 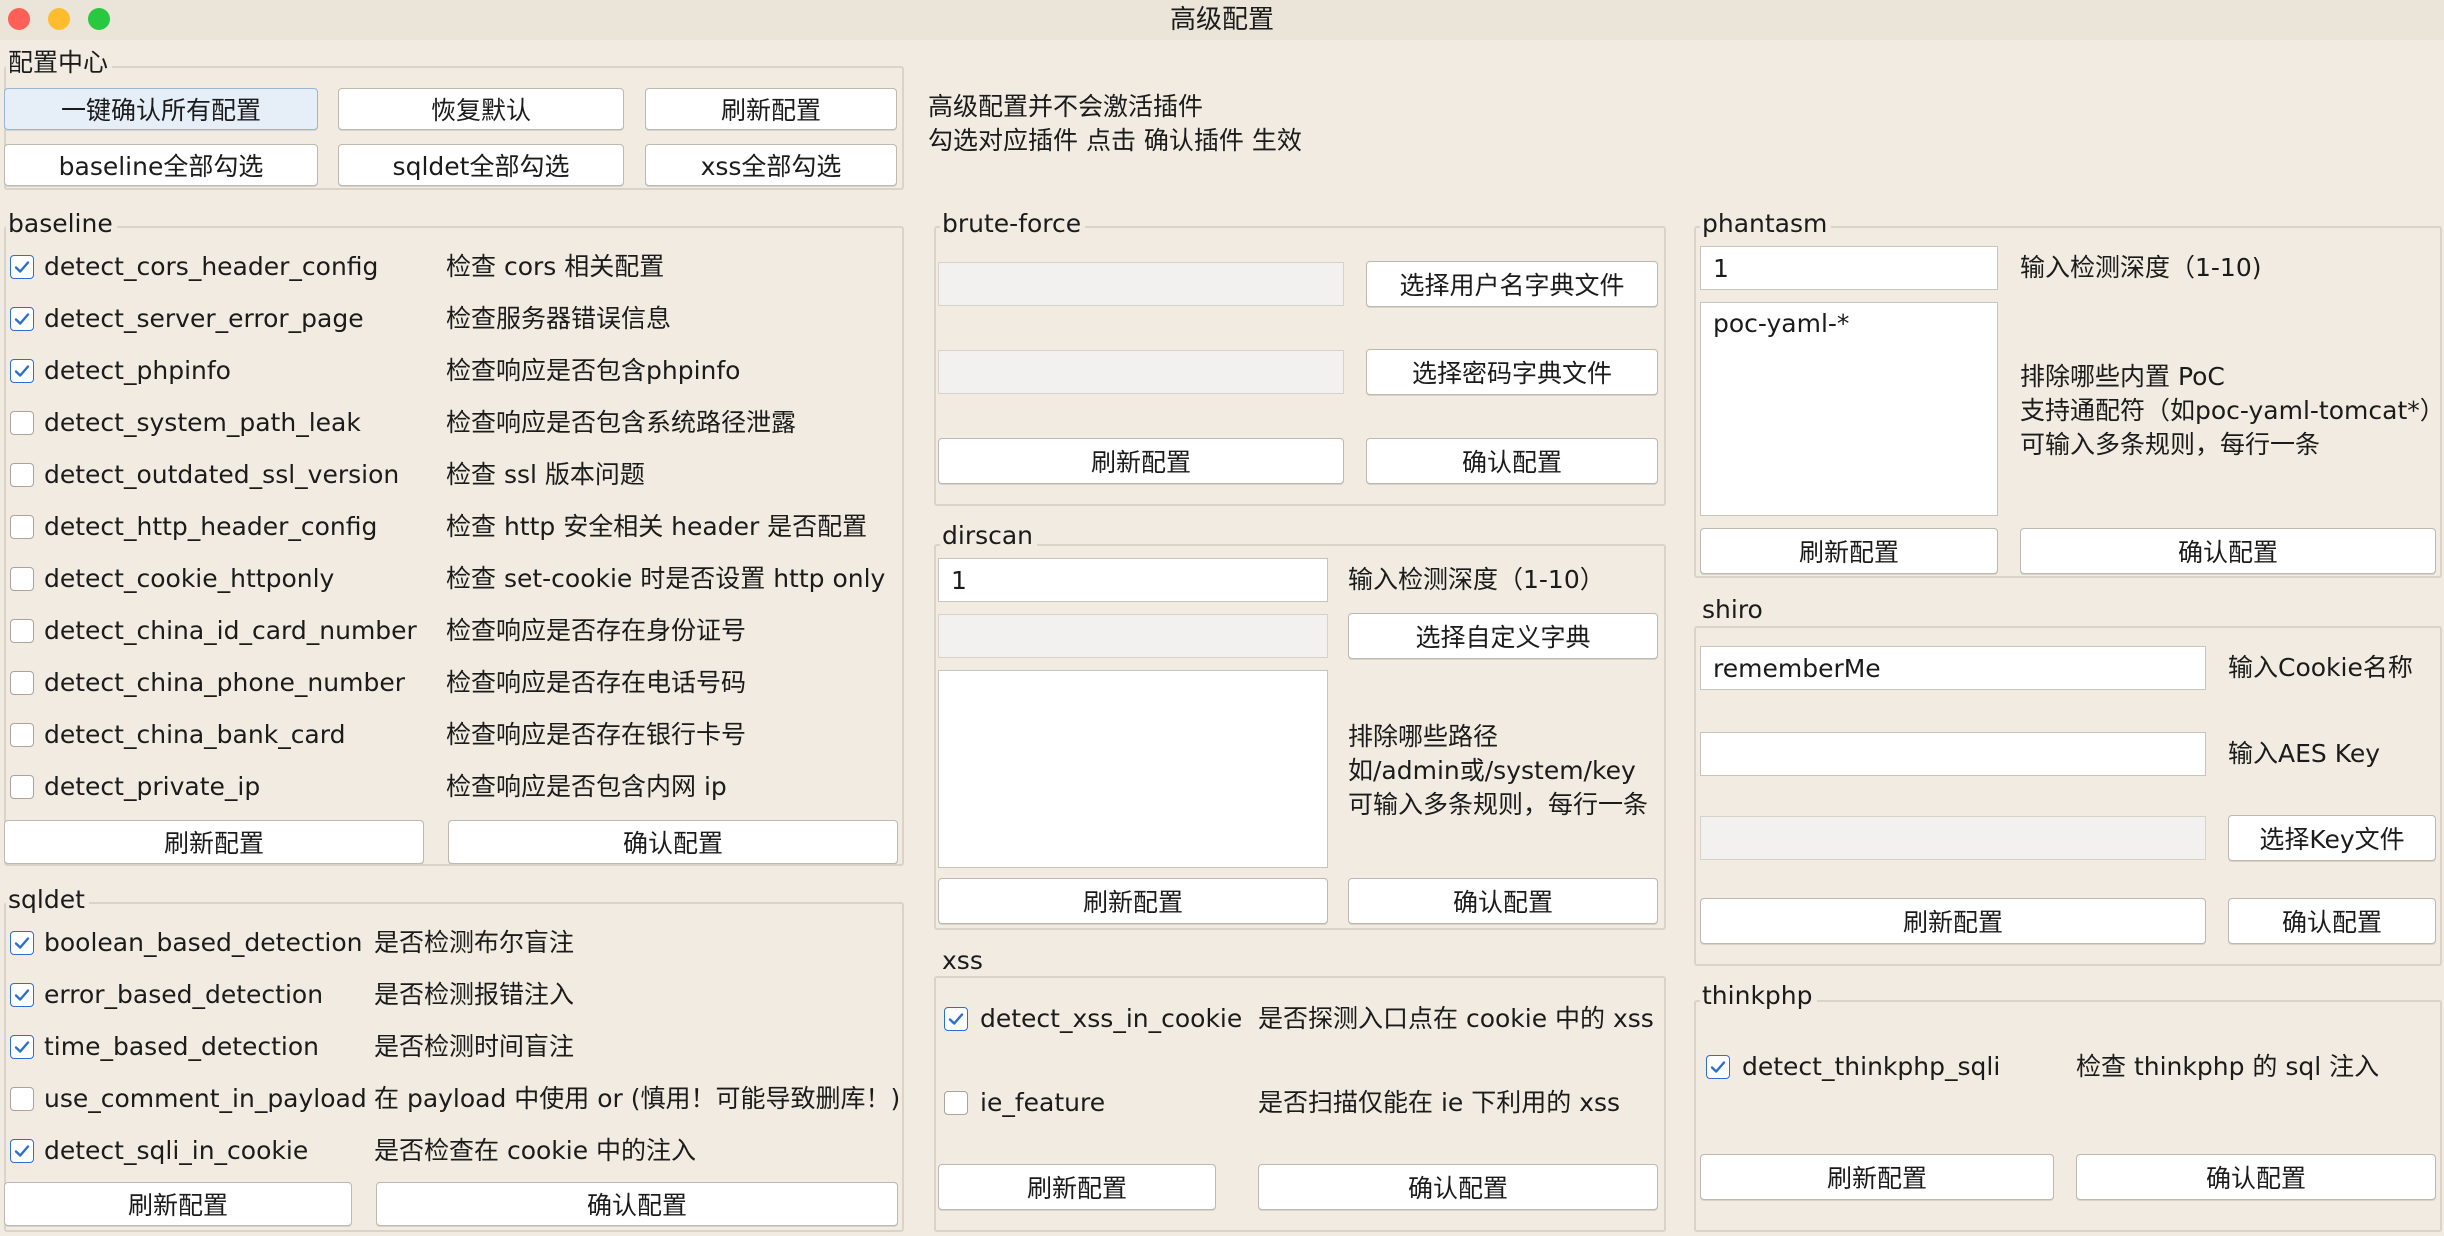 I want to click on baseline-option-description: 检查响应是否包含内网 ip, so click(x=586, y=786).